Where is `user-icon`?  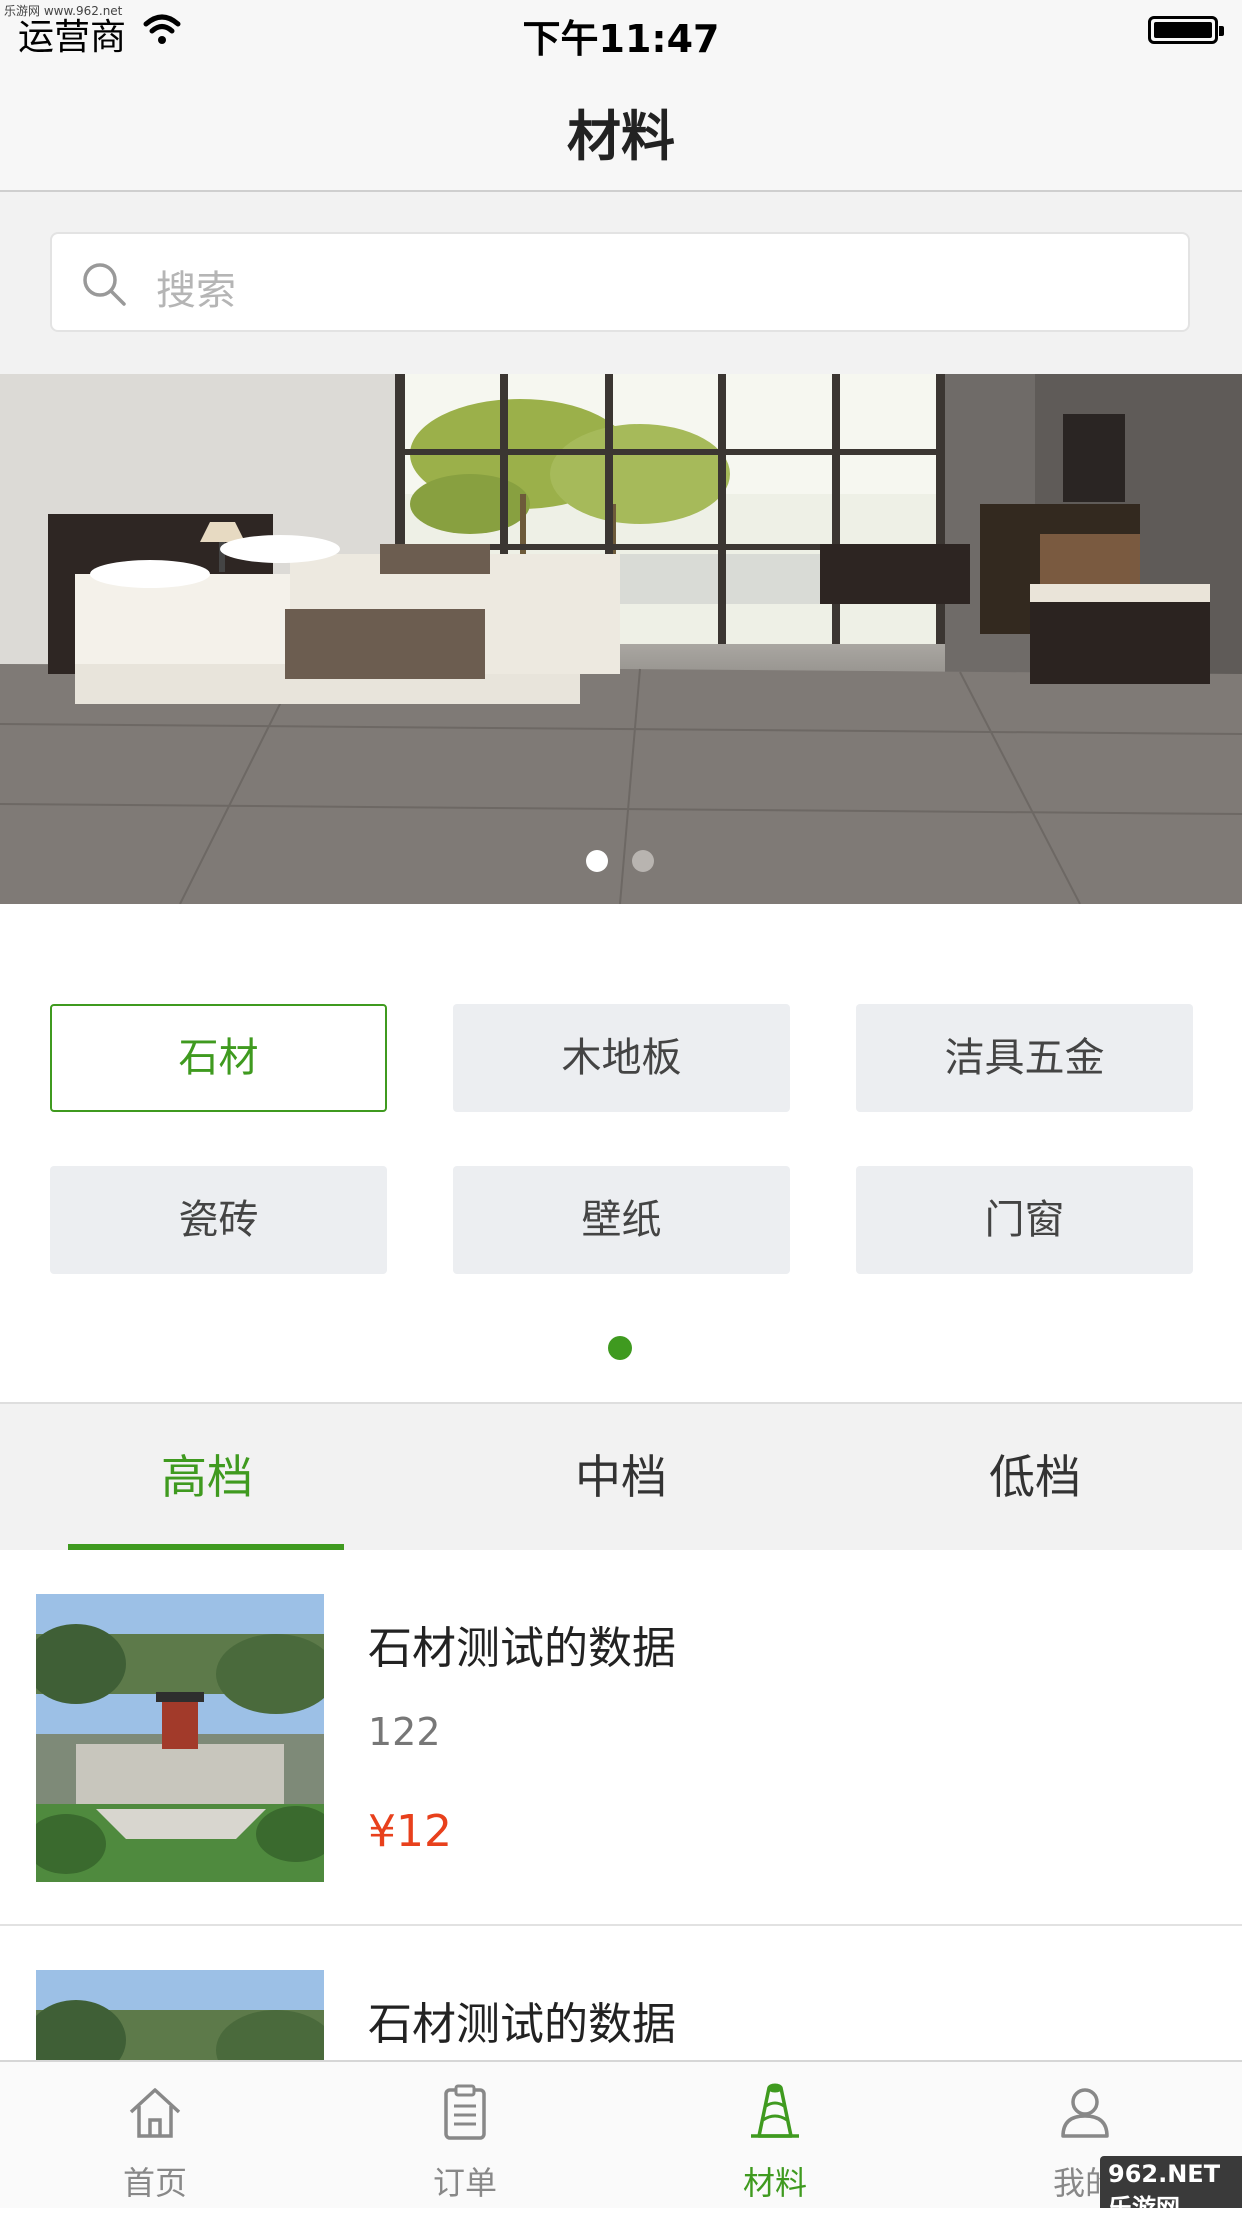
user-icon is located at coordinates (1085, 2113).